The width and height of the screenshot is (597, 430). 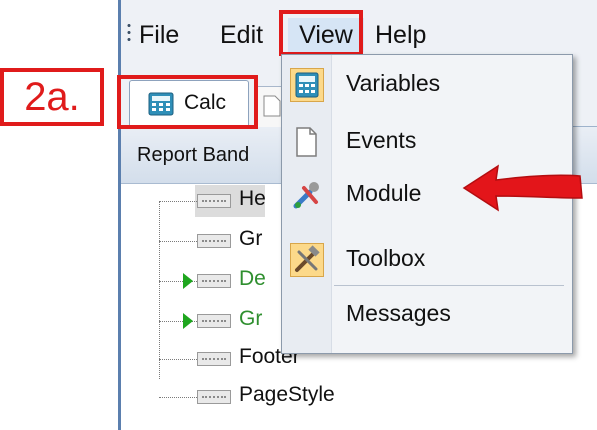 What do you see at coordinates (193, 155) in the screenshot?
I see `report-band-title: Report Band` at bounding box center [193, 155].